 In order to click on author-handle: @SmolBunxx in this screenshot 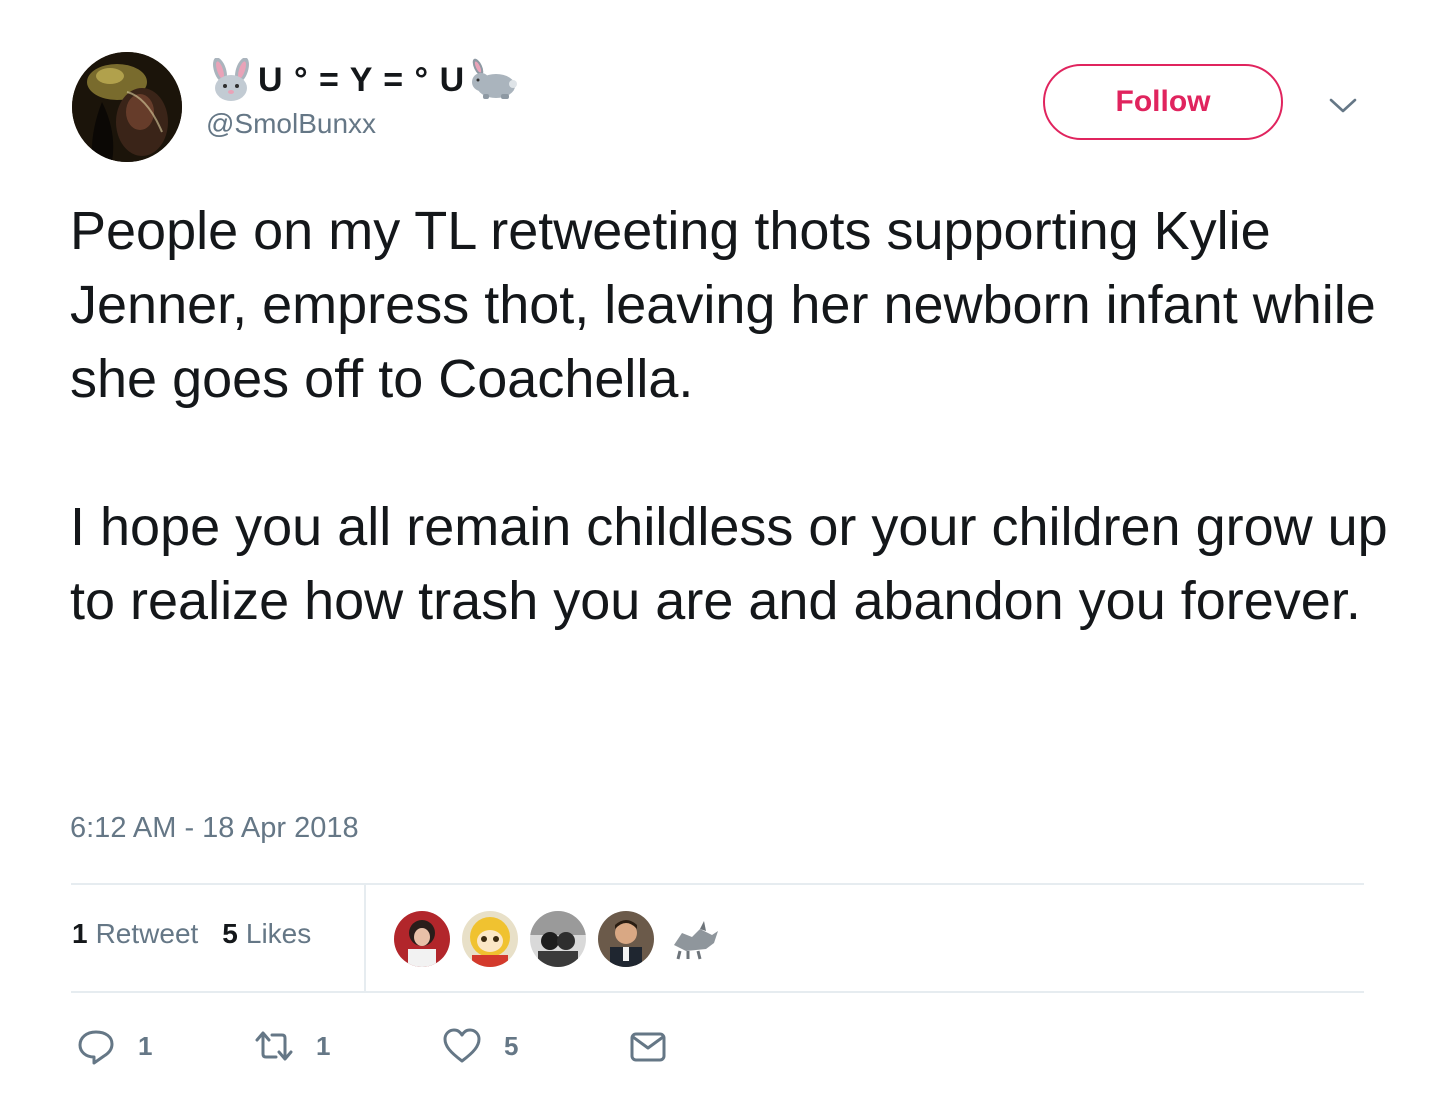, I will do `click(361, 124)`.